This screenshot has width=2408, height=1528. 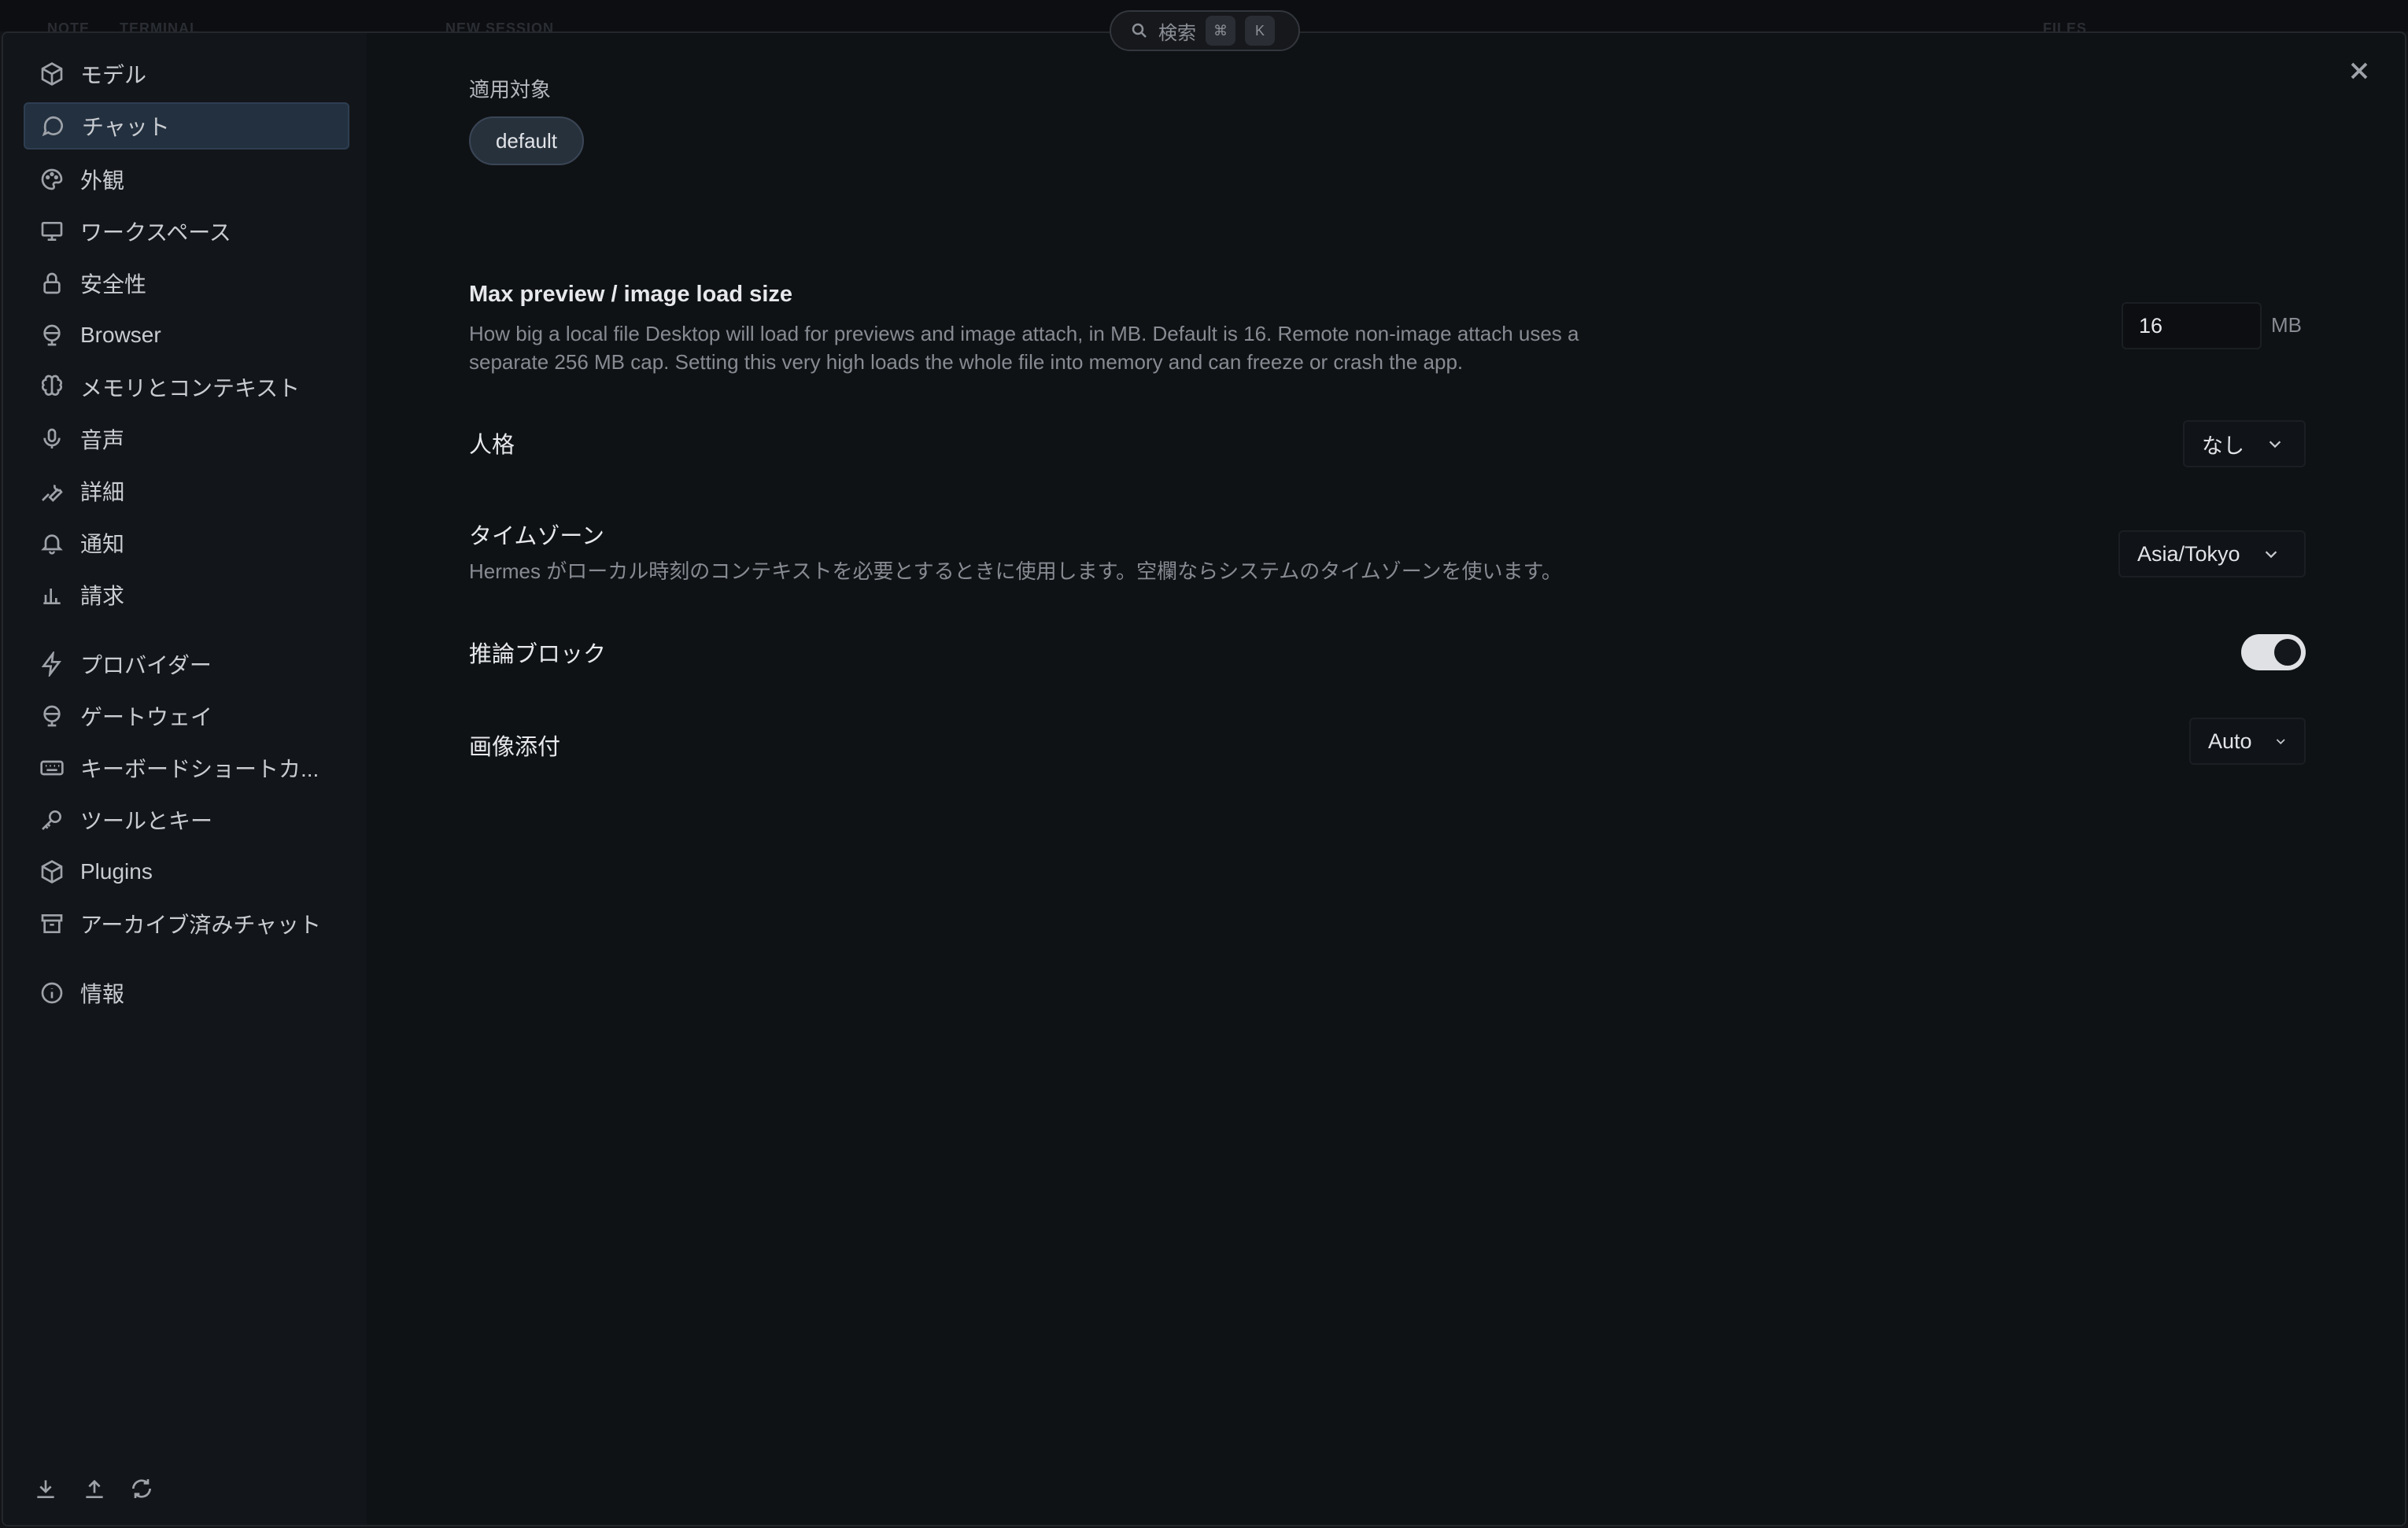 I want to click on max-preview-size-input: 16, so click(x=2192, y=325).